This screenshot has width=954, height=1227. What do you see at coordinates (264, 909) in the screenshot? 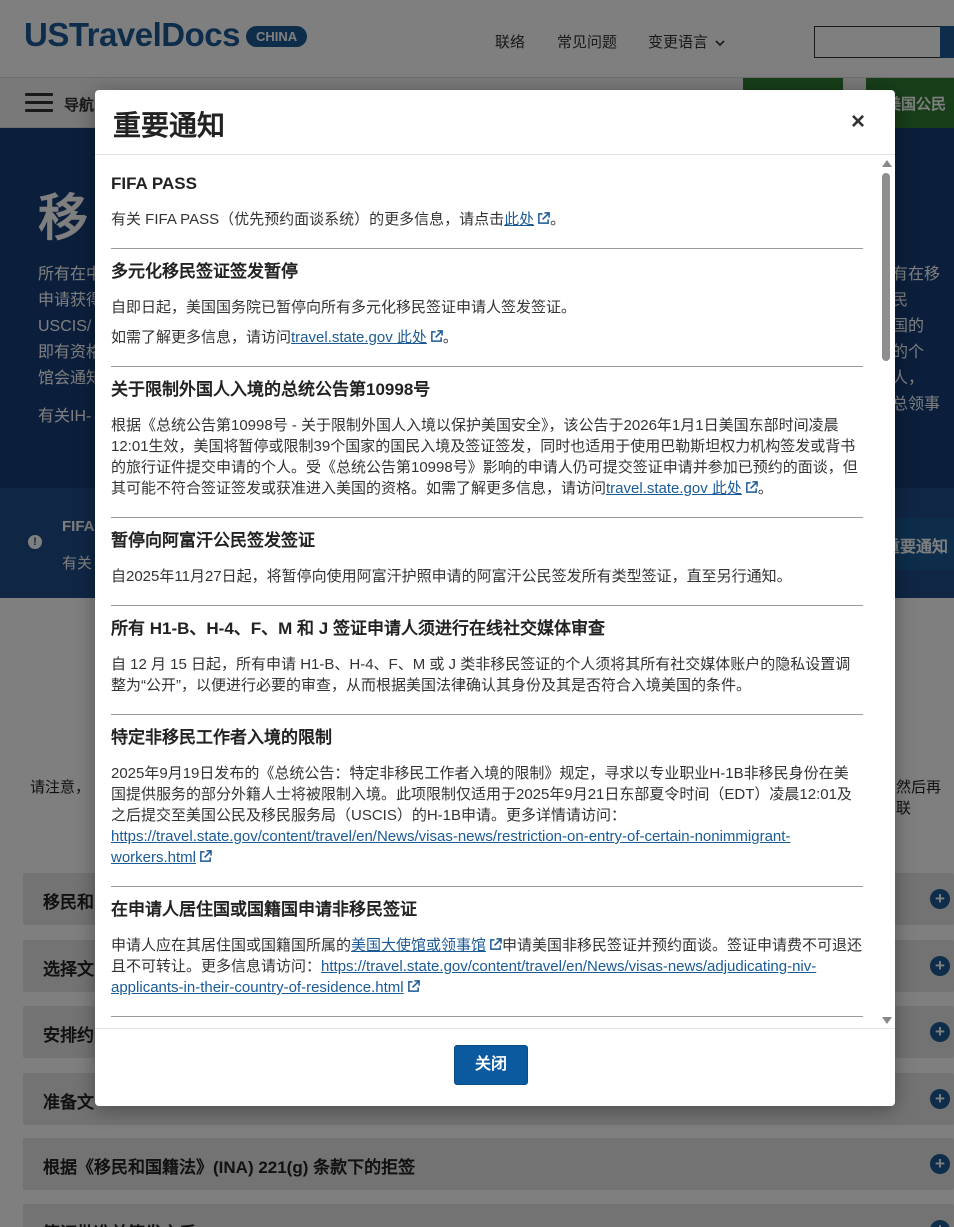
I see `notice-title: 在申请人居住国或国籍国申请非移民签证` at bounding box center [264, 909].